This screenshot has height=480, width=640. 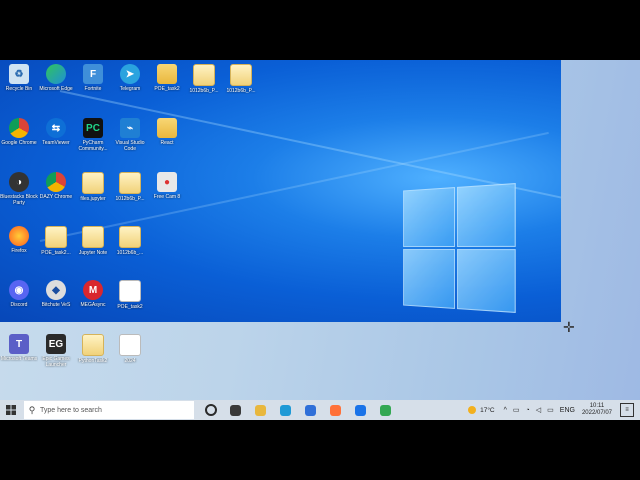 What do you see at coordinates (93, 74) in the screenshot?
I see `fortnite-icon: F` at bounding box center [93, 74].